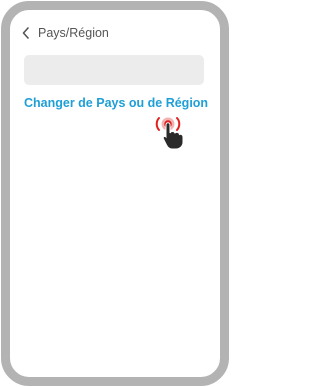  What do you see at coordinates (169, 133) in the screenshot?
I see `tap-hand-icon` at bounding box center [169, 133].